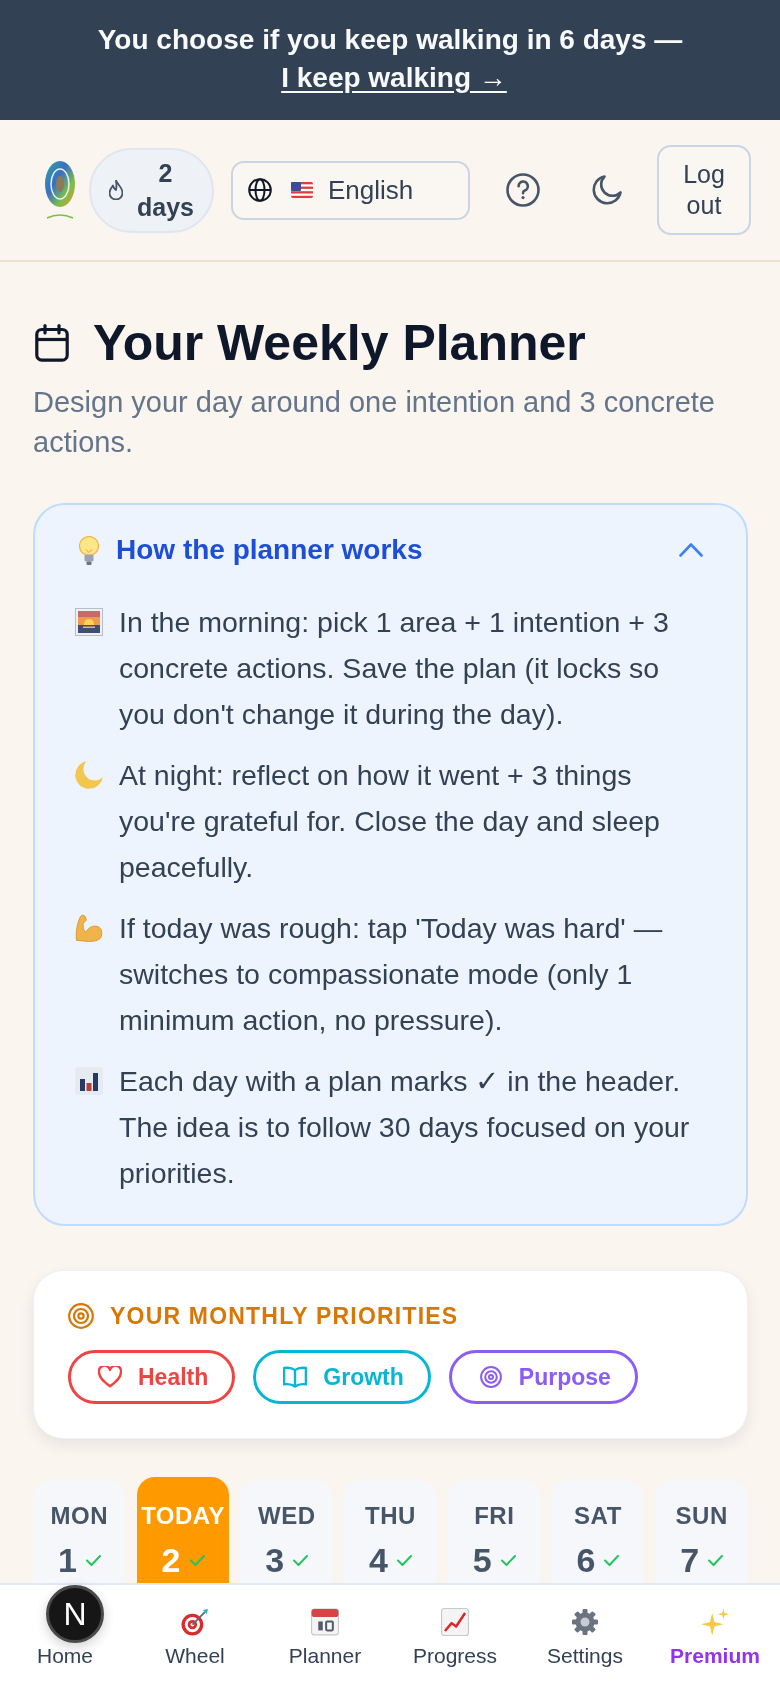 The height and width of the screenshot is (1688, 780). What do you see at coordinates (390, 39) in the screenshot?
I see `banner-message: You choose if you keep walking in 6 days —` at bounding box center [390, 39].